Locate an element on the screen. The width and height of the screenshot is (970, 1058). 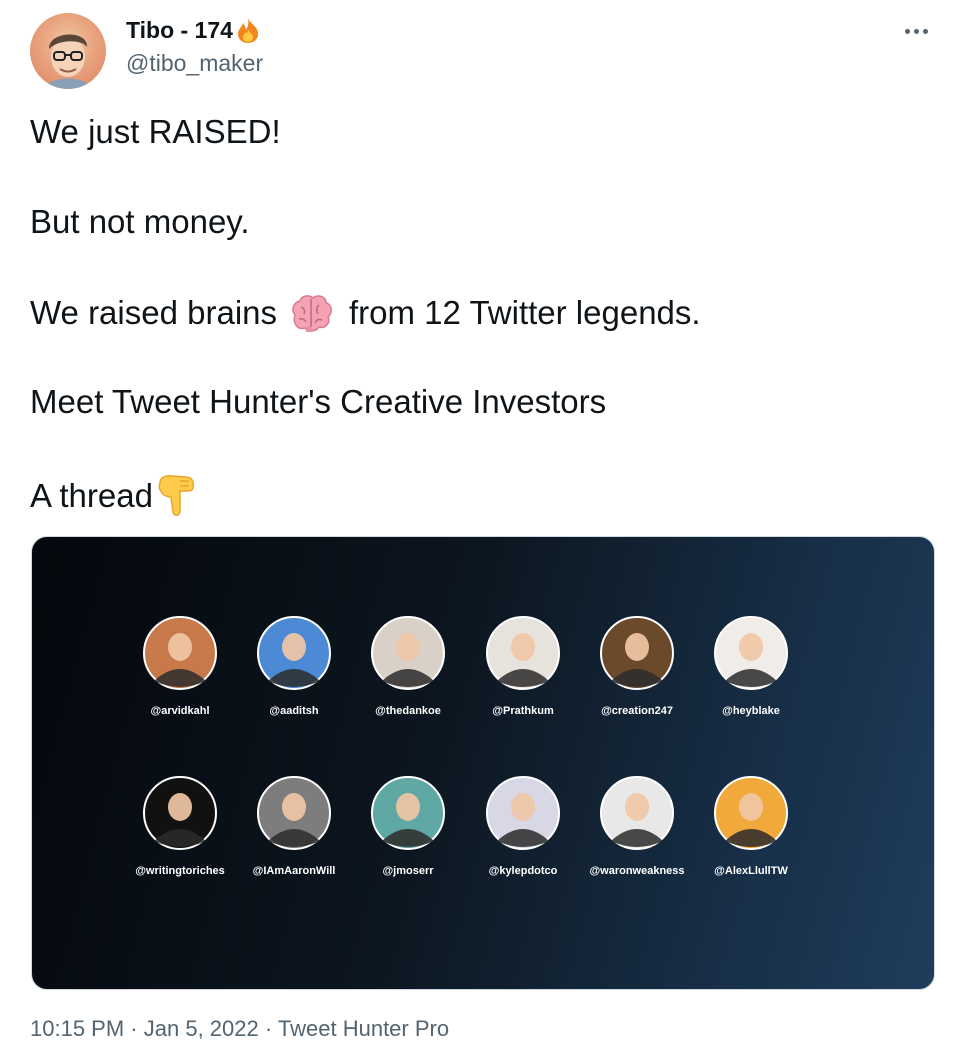
tweet-line-3-part-1: We raised brains is located at coordinates (154, 312).